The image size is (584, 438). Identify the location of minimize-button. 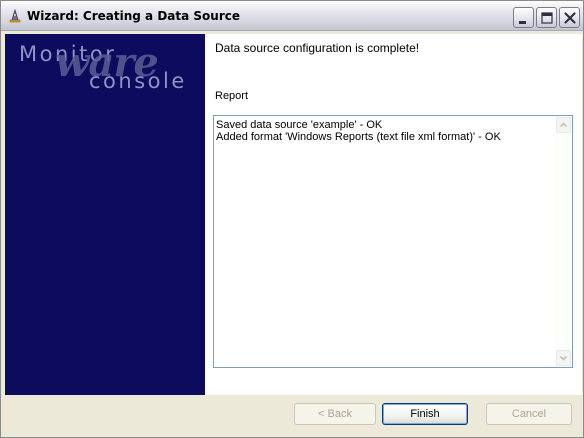
(523, 17).